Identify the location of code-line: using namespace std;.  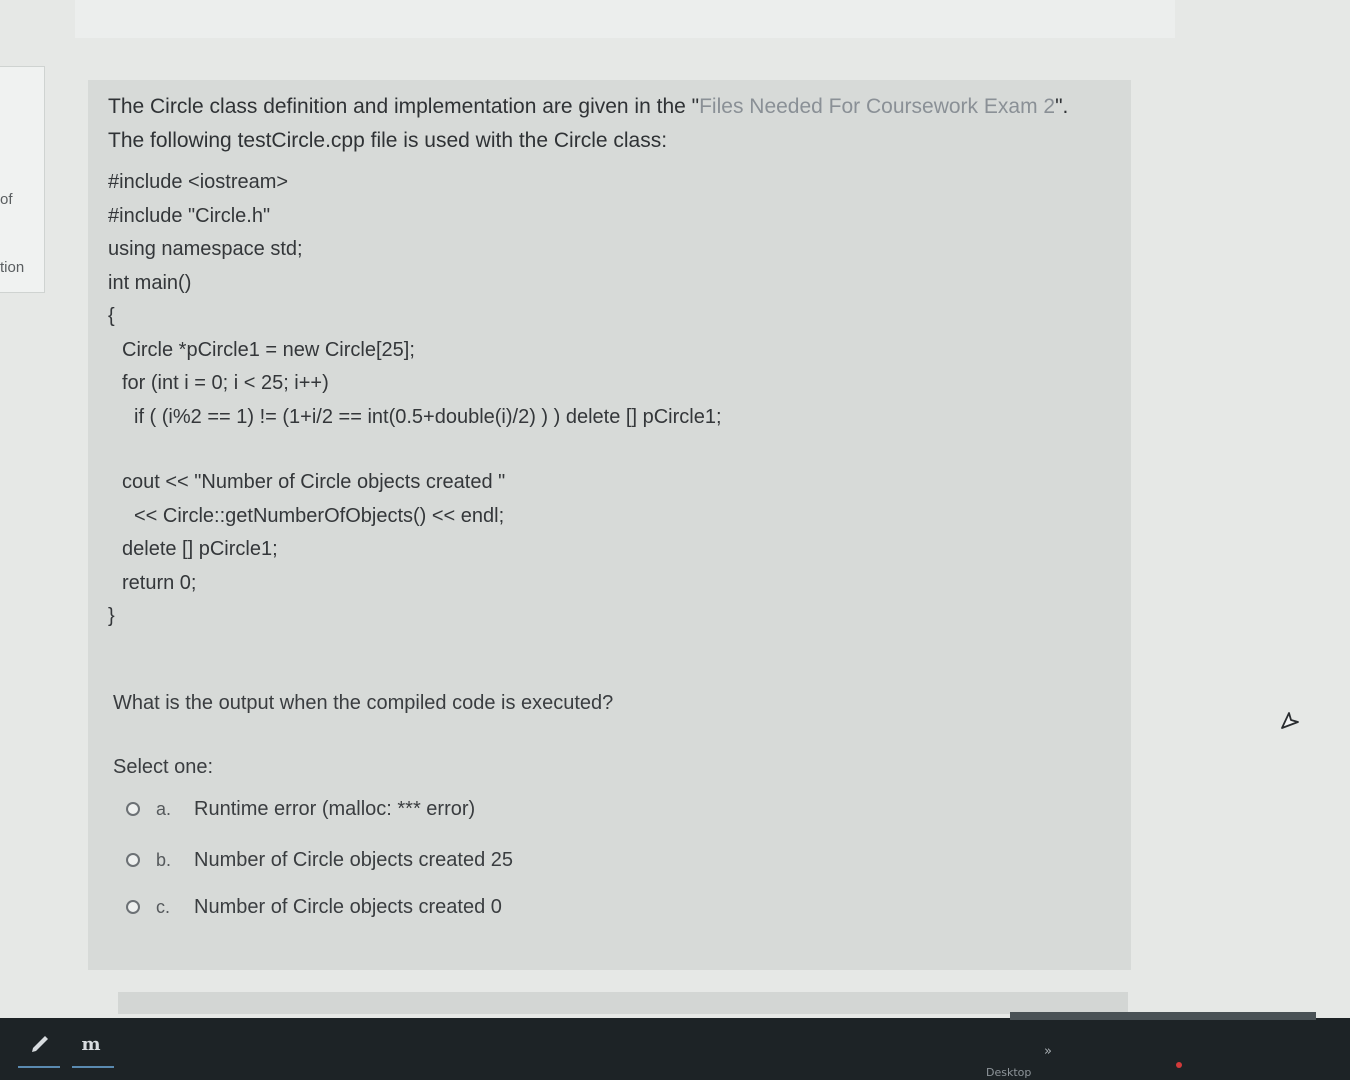
(205, 249).